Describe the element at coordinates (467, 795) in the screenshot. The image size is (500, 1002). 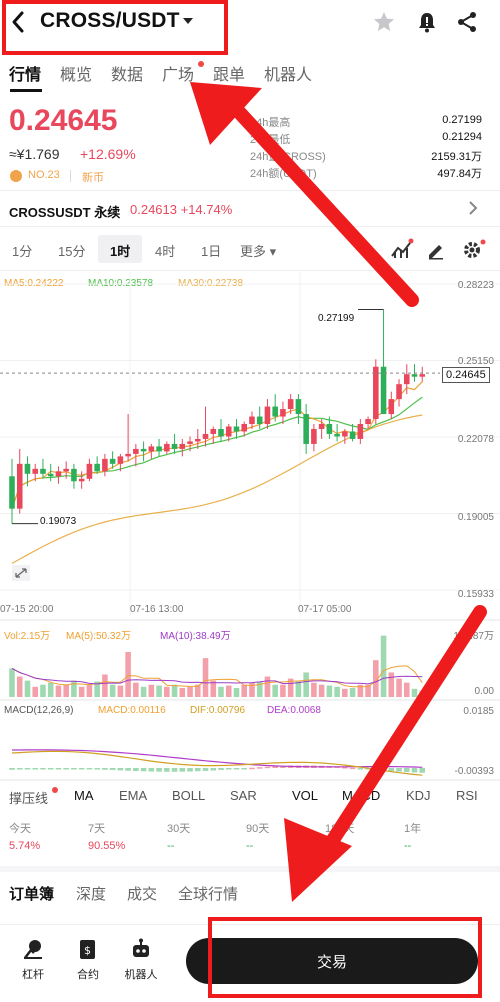
I see `indicator-rsi: RSI` at that location.